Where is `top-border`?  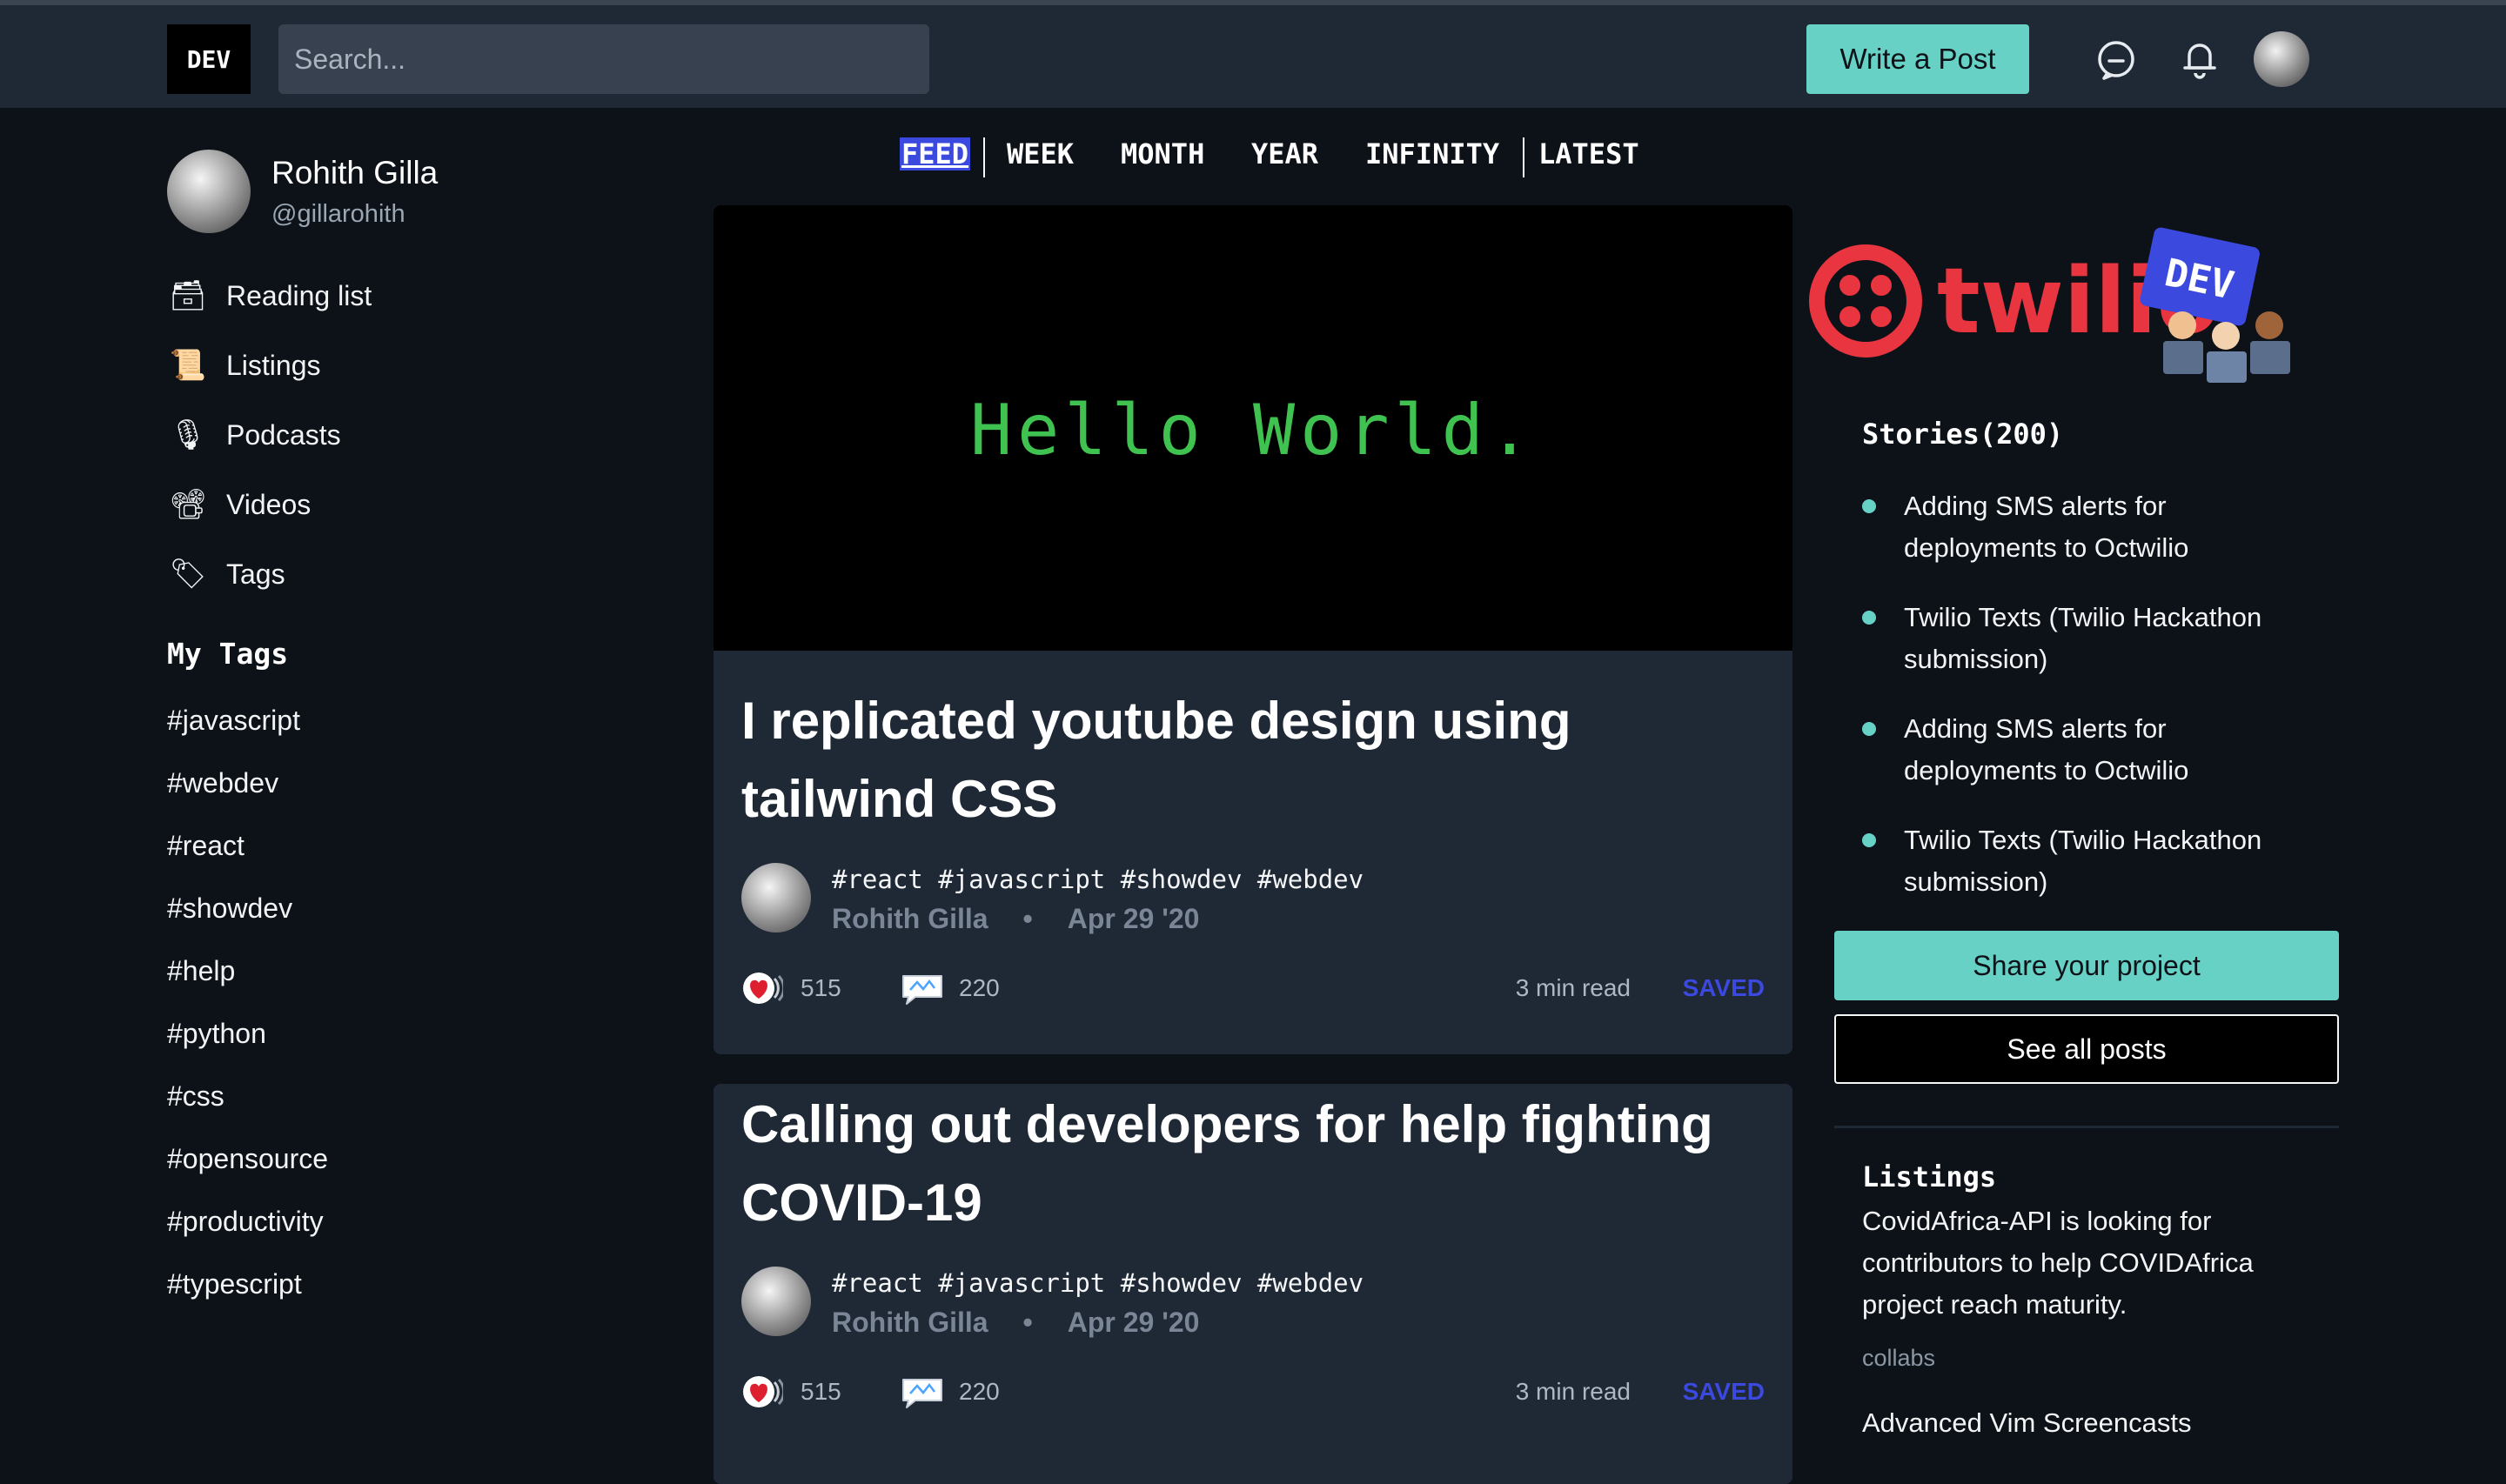
top-border is located at coordinates (1253, 2).